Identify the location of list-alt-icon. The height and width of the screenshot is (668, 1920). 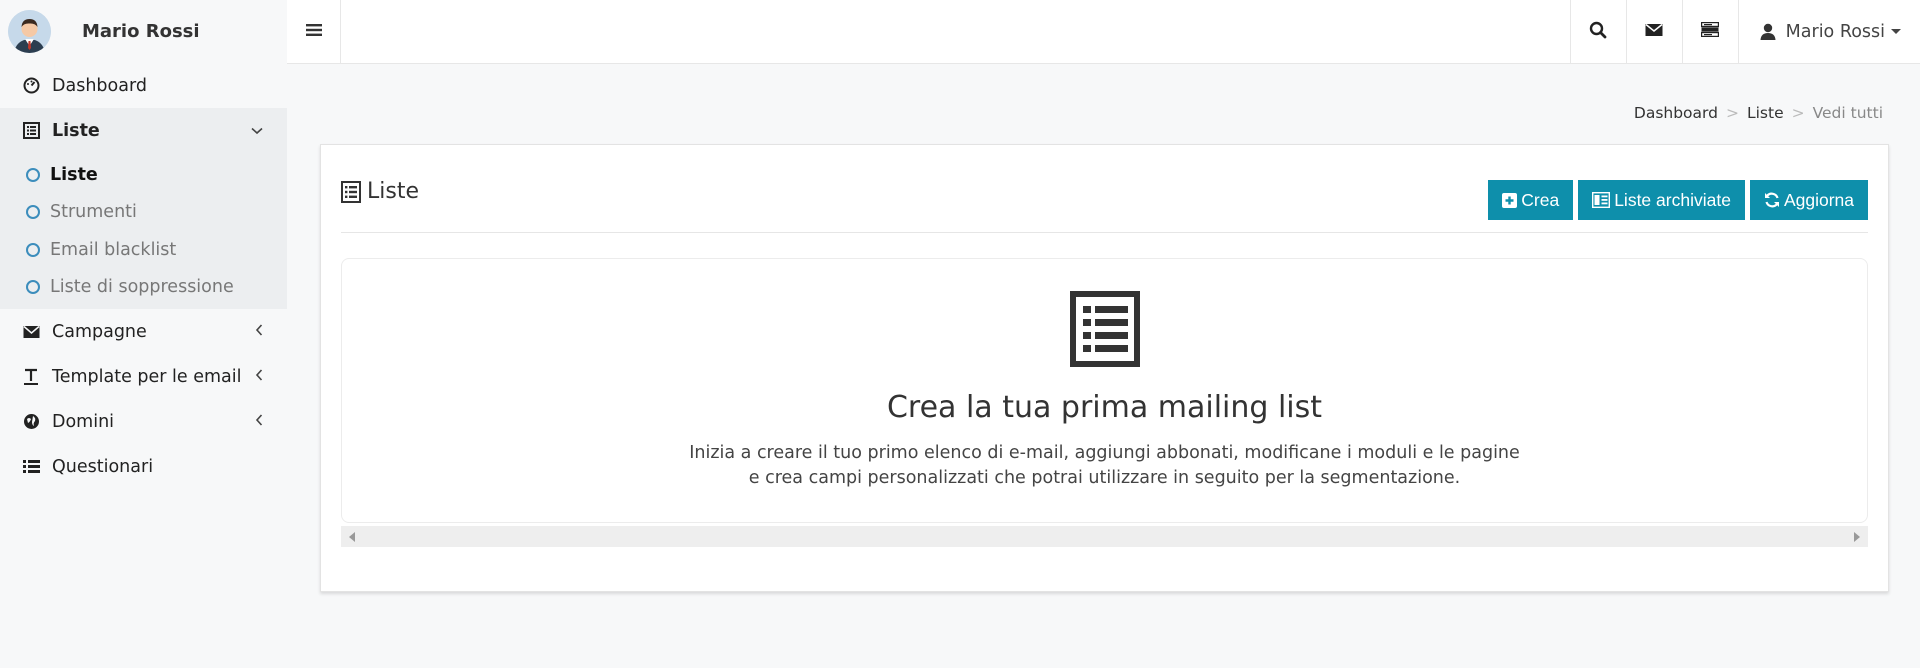
(1104, 331).